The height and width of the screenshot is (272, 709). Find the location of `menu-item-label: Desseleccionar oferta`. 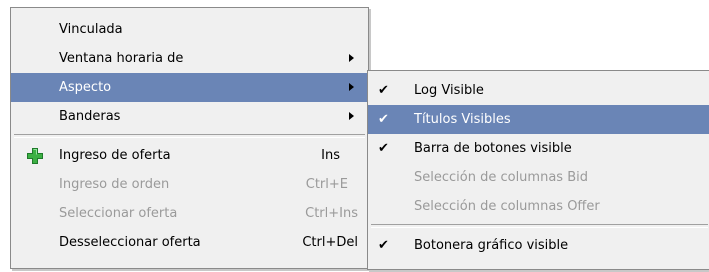

menu-item-label: Desseleccionar oferta is located at coordinates (130, 242).